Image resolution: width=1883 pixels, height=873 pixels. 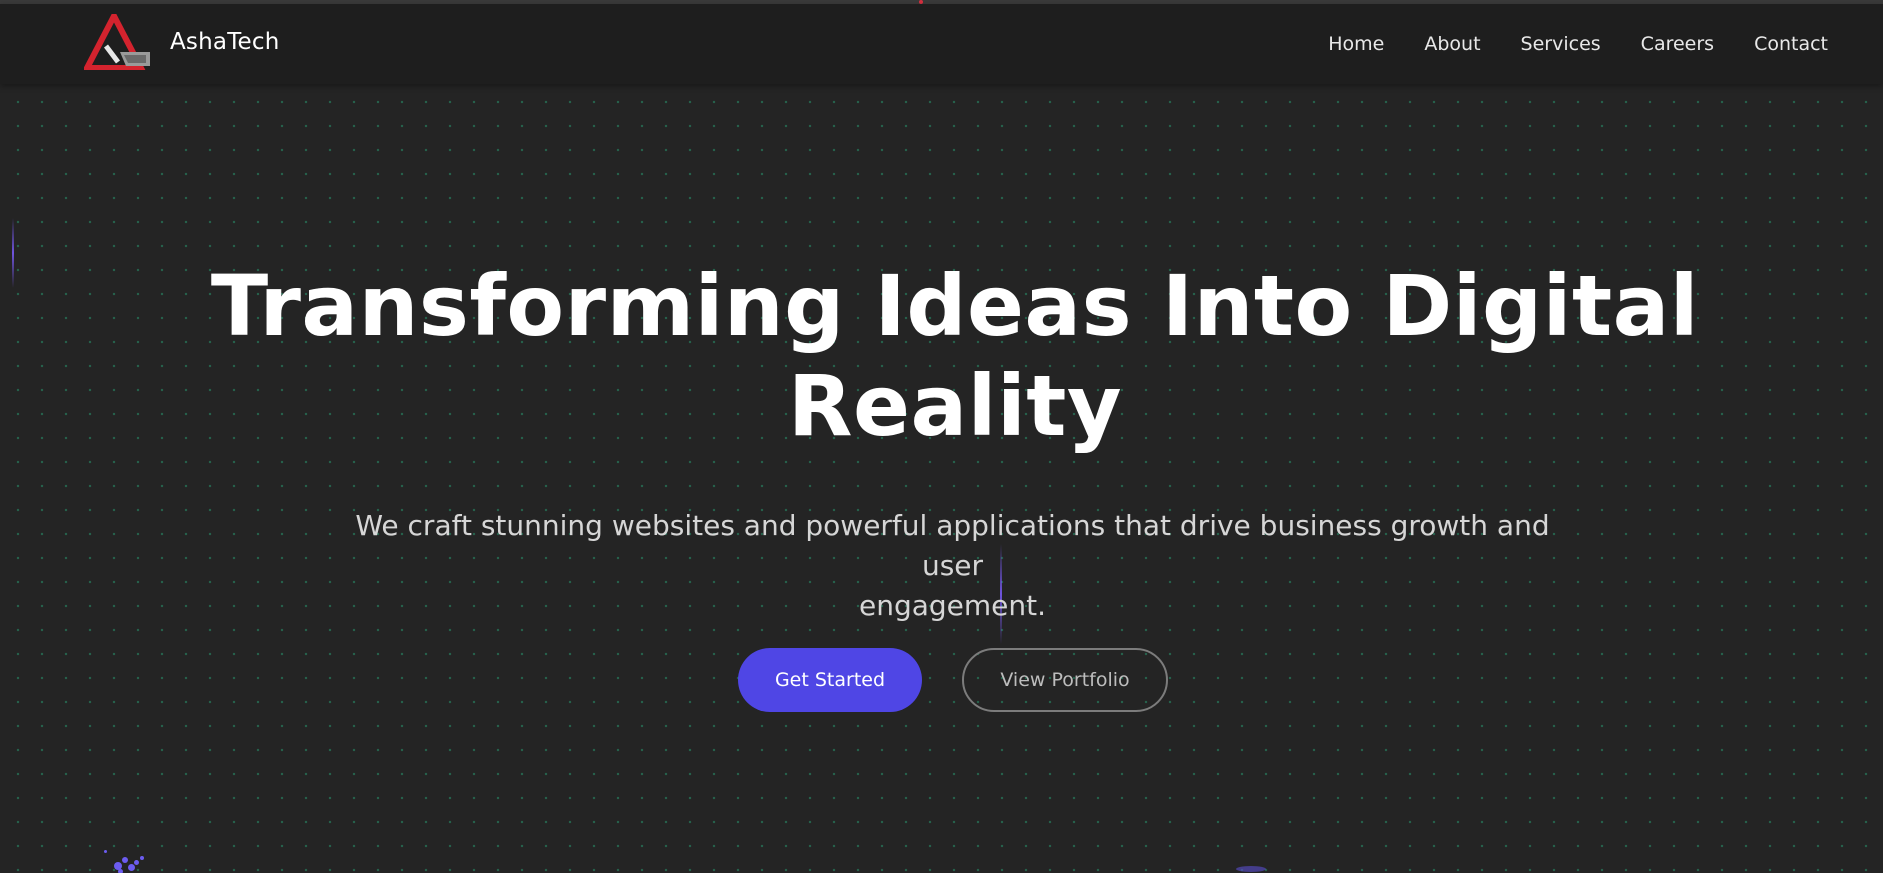 I want to click on get-started-button: Get Started, so click(x=830, y=680).